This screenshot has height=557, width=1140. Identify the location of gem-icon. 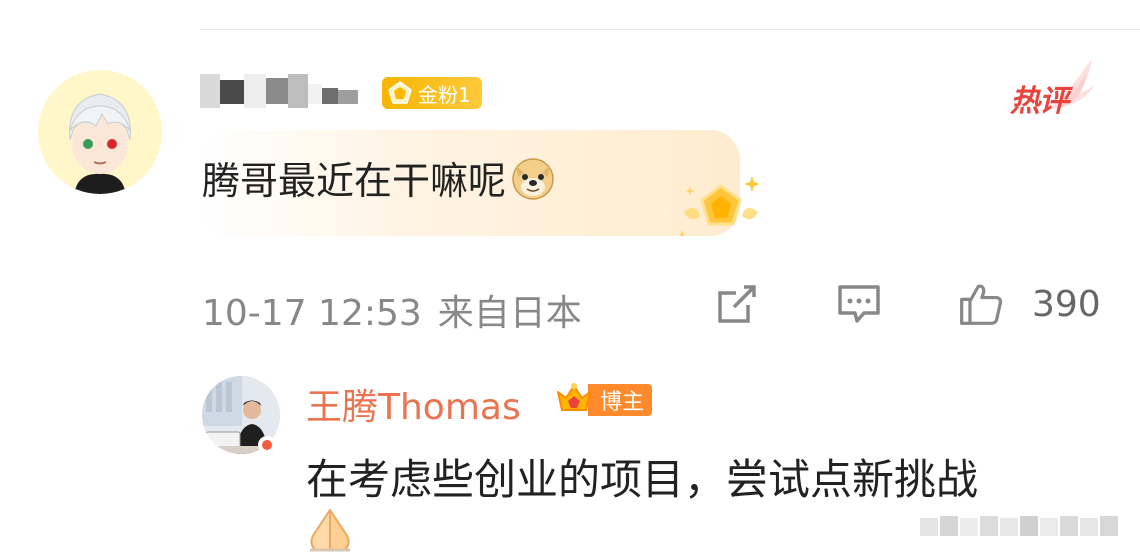
(400, 92).